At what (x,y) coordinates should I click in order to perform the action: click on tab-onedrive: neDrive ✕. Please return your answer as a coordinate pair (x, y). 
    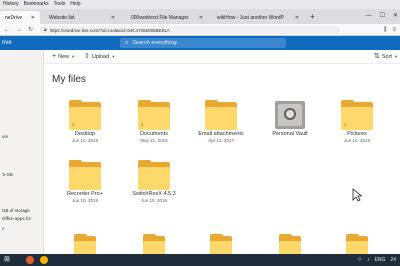
    Looking at the image, I should click on (20, 17).